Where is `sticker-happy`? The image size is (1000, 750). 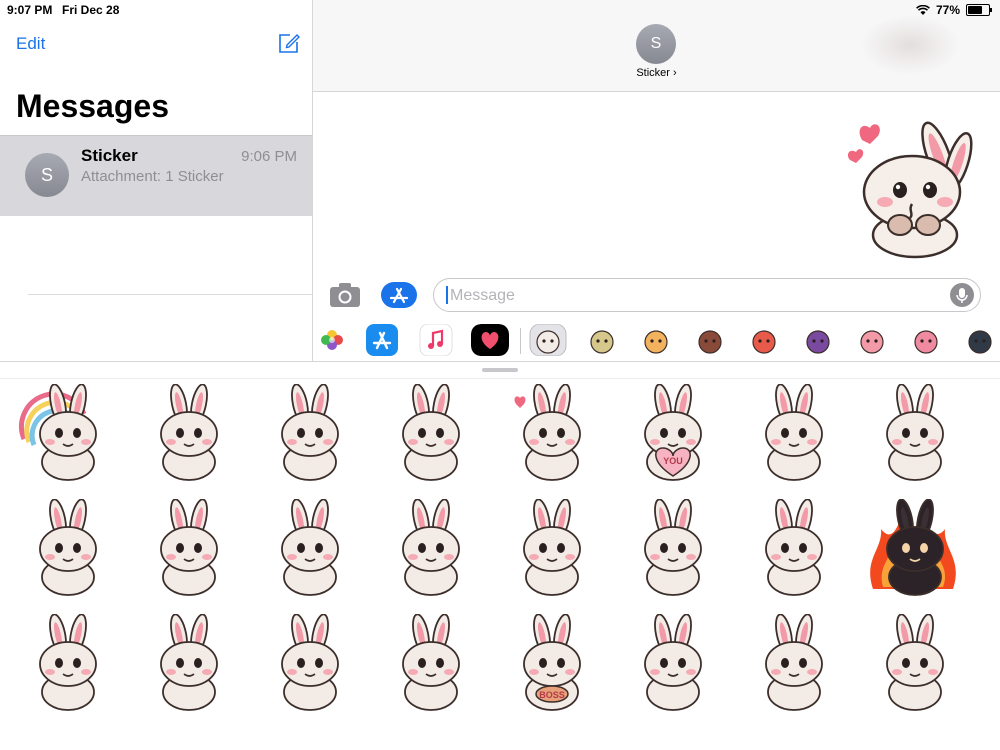 sticker-happy is located at coordinates (66, 549).